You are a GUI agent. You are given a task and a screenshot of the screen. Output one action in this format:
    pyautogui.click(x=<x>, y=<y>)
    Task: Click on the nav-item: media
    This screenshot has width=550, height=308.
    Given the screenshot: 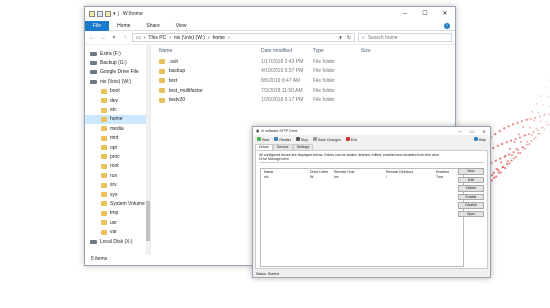 What is the action you would take?
    pyautogui.click(x=117, y=128)
    